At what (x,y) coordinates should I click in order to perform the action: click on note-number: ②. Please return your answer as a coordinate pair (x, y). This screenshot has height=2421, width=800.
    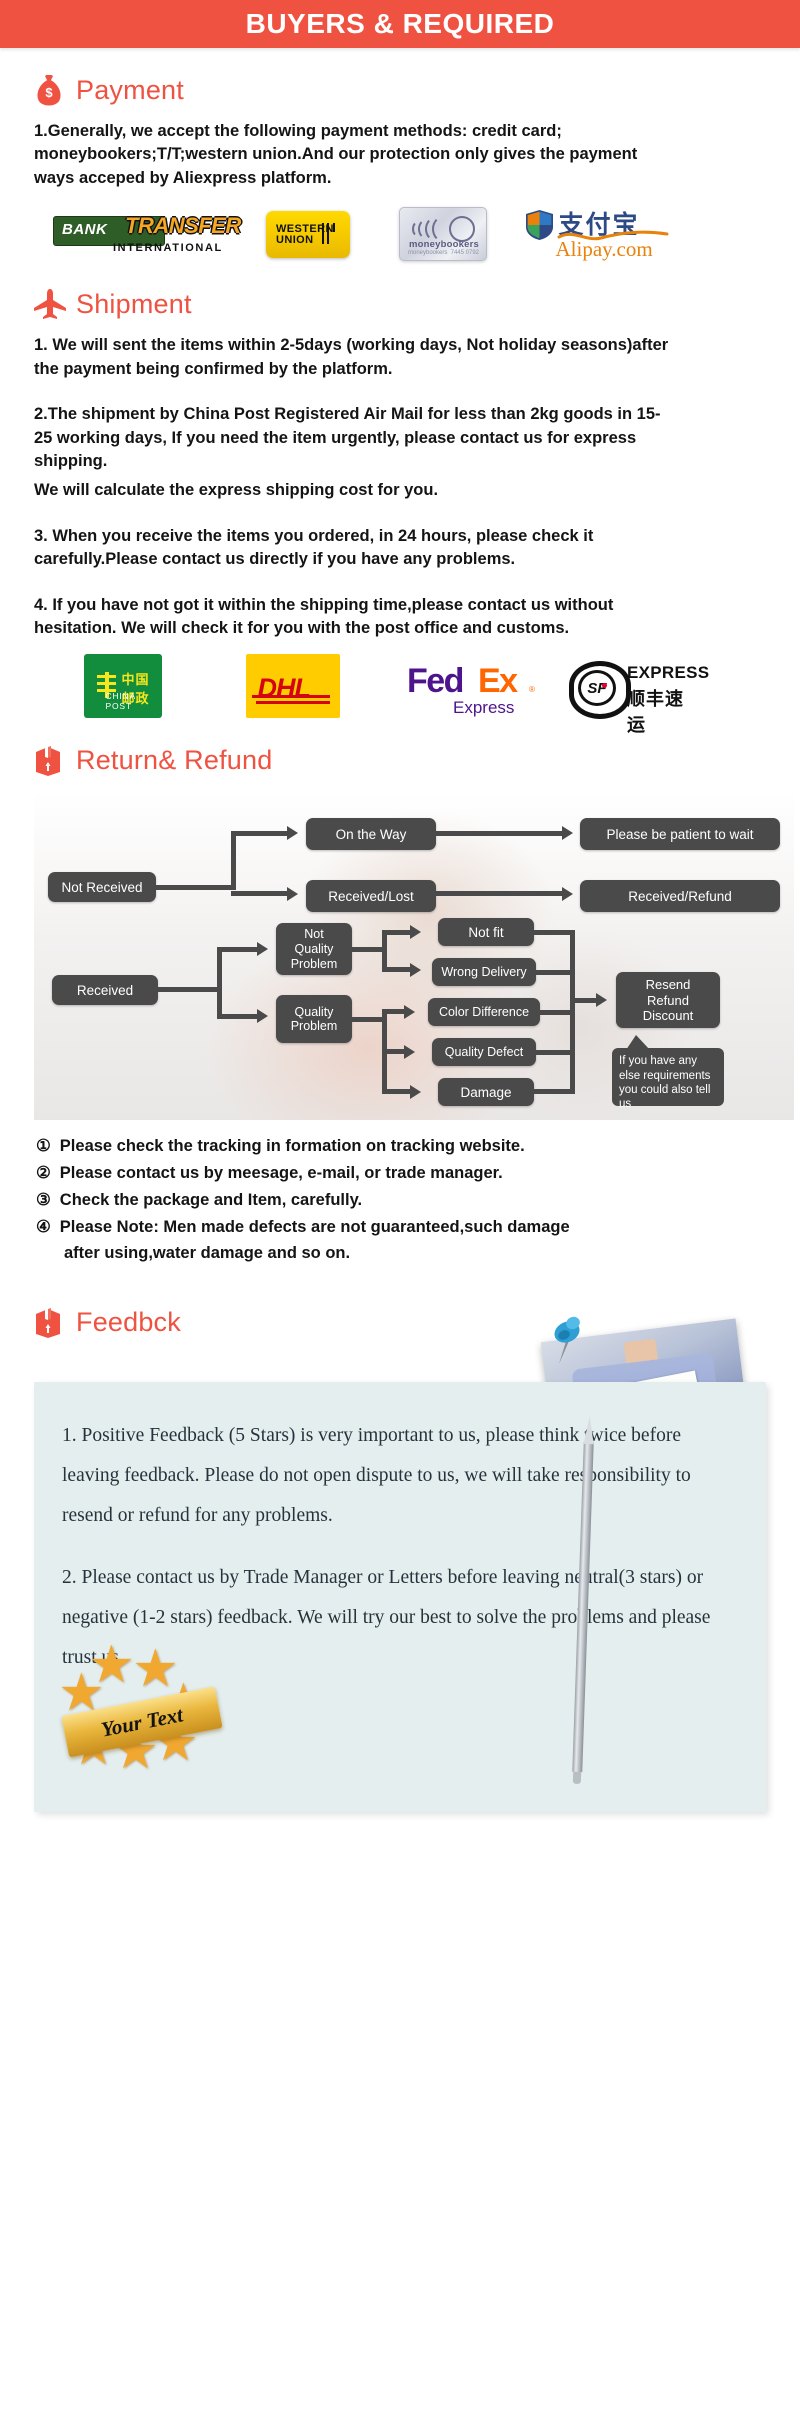
    Looking at the image, I should click on (43, 1173).